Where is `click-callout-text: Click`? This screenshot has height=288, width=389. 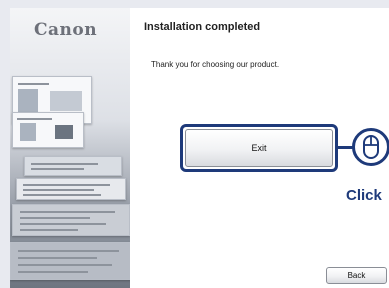
click-callout-text: Click is located at coordinates (364, 195).